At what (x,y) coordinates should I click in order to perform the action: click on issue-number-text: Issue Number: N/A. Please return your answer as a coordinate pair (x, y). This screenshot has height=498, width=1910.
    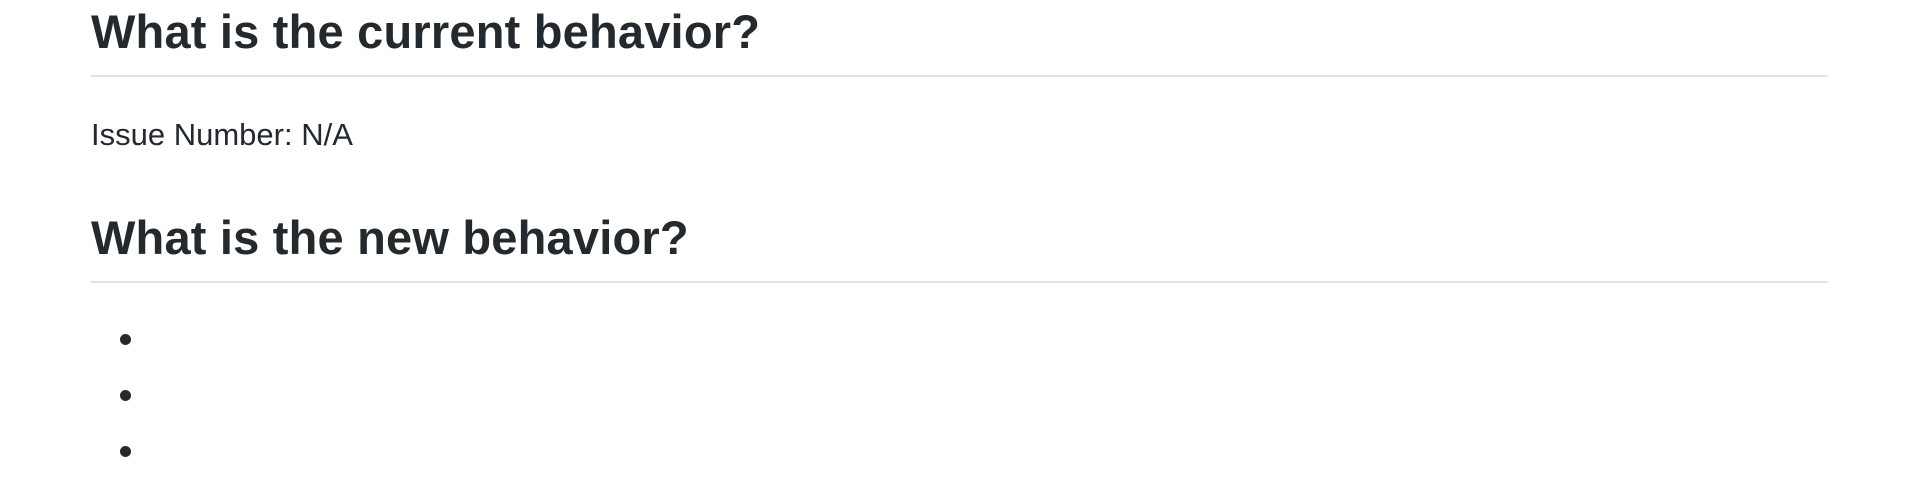
    Looking at the image, I should click on (222, 134).